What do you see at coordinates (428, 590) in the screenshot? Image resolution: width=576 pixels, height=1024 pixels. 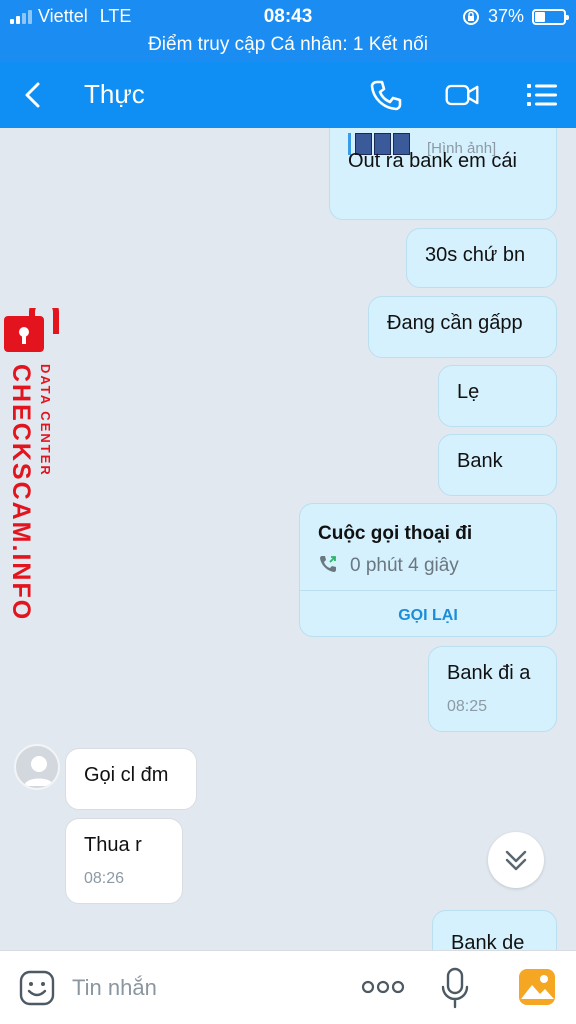 I see `call-divider` at bounding box center [428, 590].